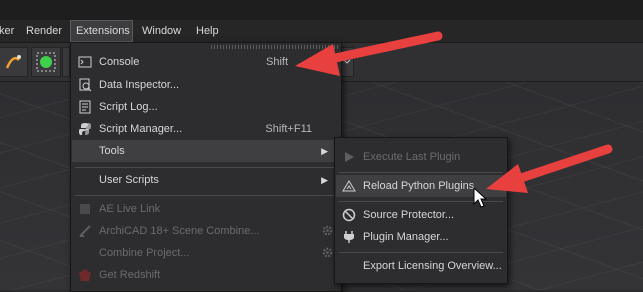  I want to click on annotation-arrow-console, so click(369, 53).